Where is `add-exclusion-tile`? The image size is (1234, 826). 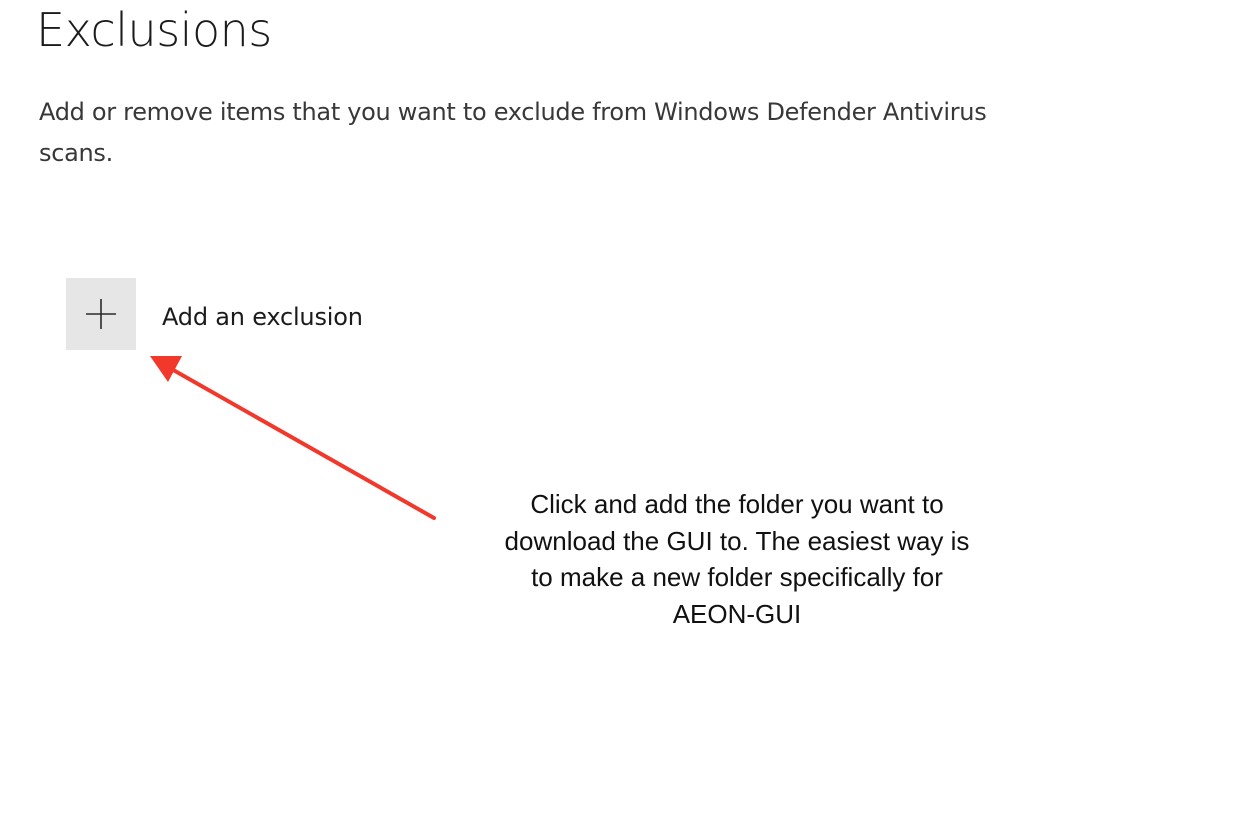
add-exclusion-tile is located at coordinates (101, 314).